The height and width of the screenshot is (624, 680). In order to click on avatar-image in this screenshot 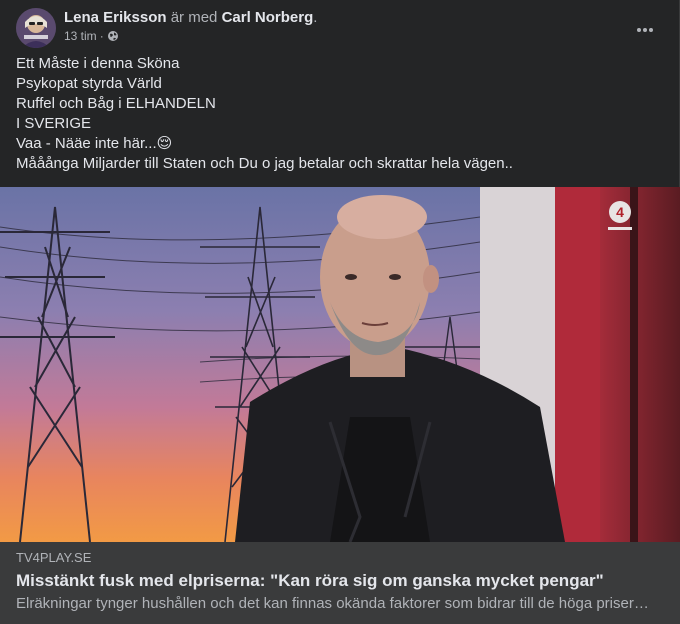, I will do `click(36, 28)`.